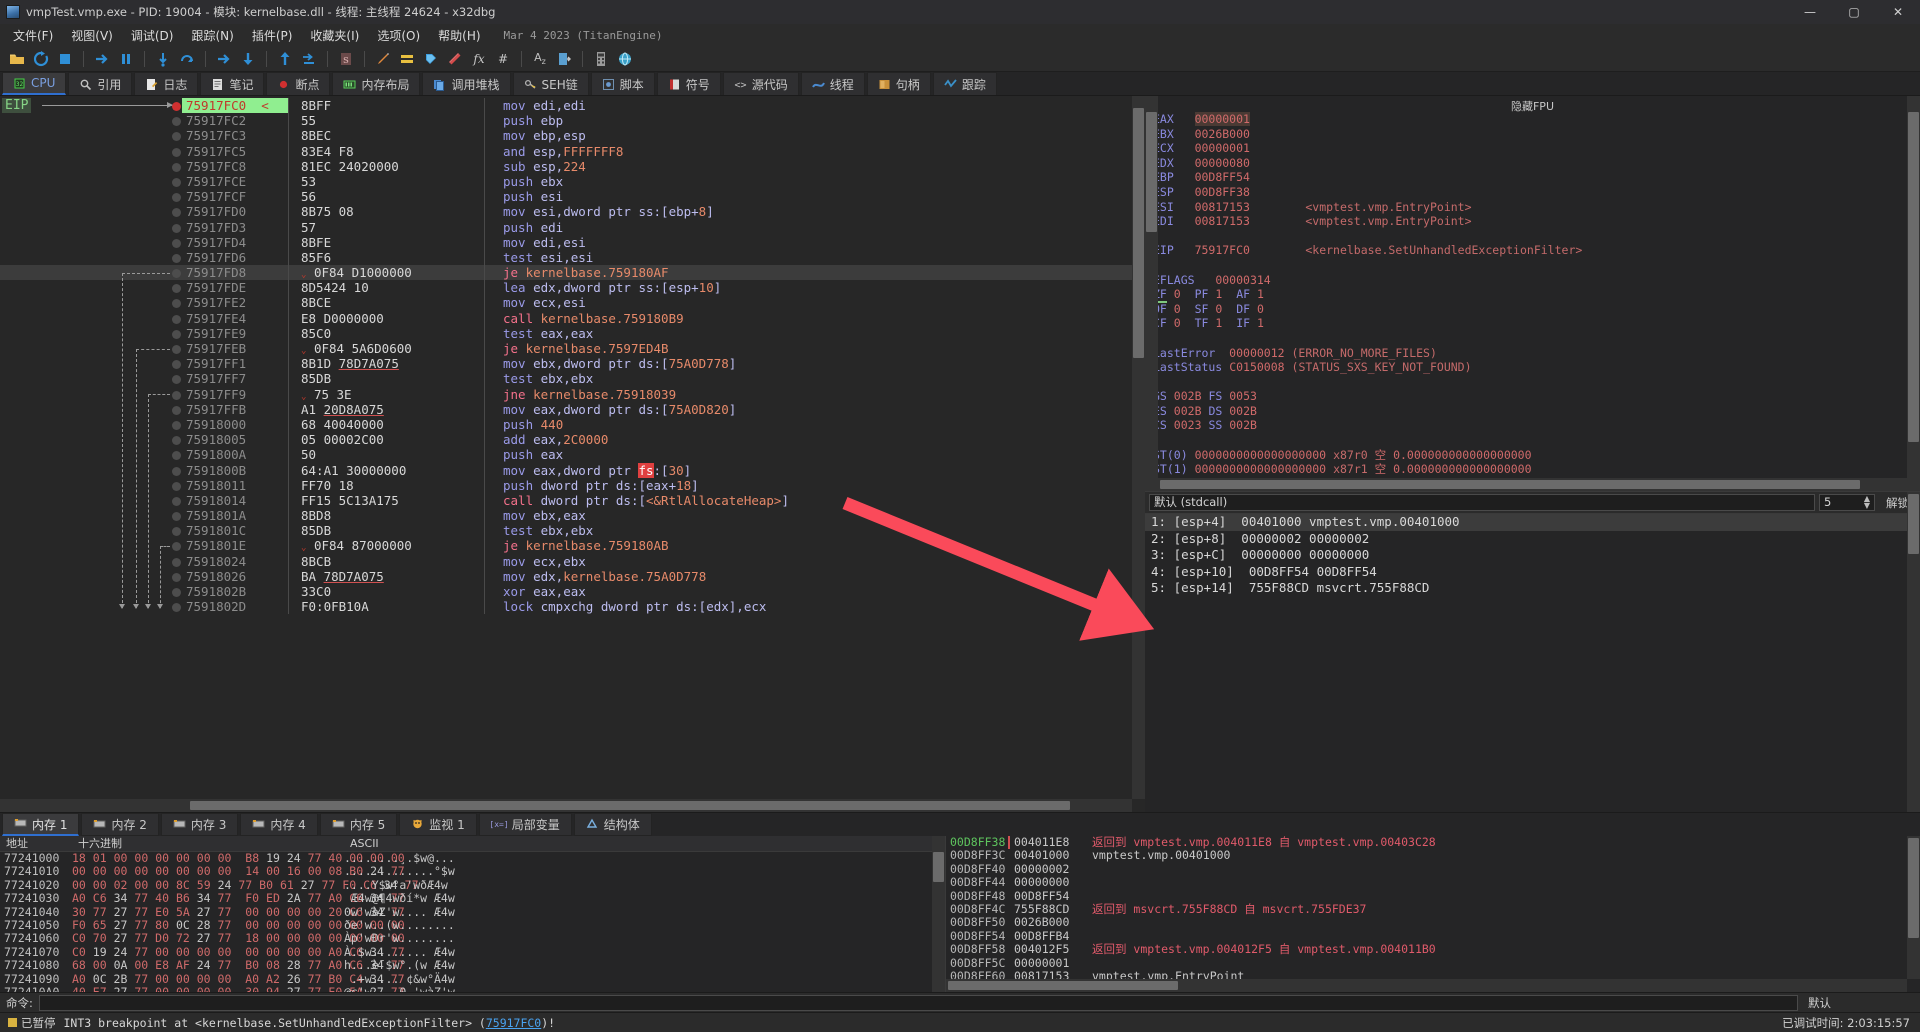 This screenshot has width=1920, height=1032. I want to click on disasm-address: 75918026, so click(235, 576).